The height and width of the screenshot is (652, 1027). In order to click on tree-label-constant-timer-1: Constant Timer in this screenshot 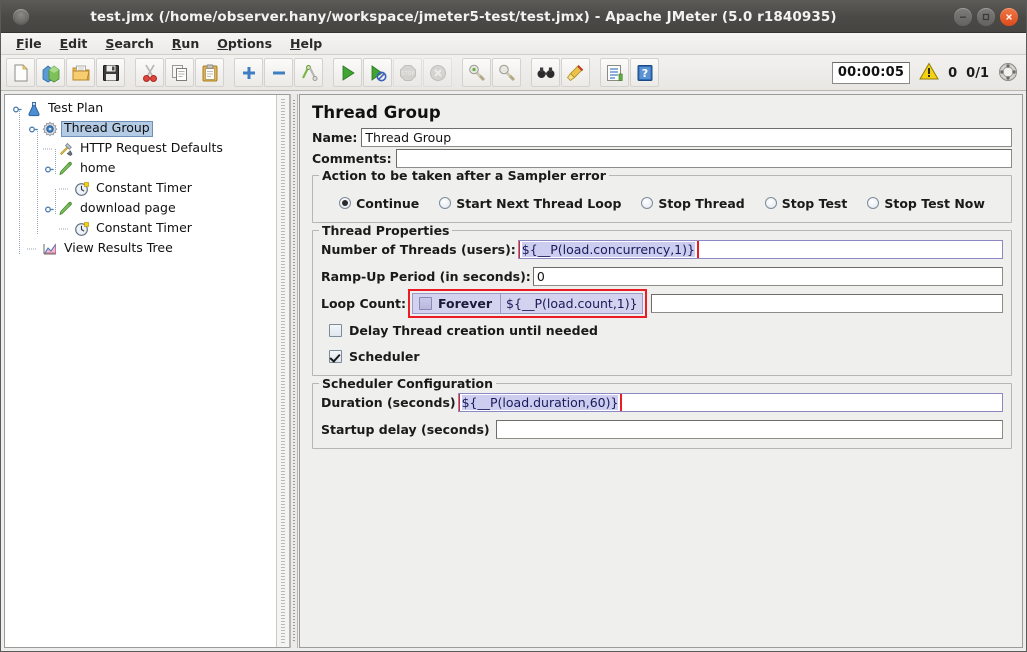, I will do `click(144, 188)`.